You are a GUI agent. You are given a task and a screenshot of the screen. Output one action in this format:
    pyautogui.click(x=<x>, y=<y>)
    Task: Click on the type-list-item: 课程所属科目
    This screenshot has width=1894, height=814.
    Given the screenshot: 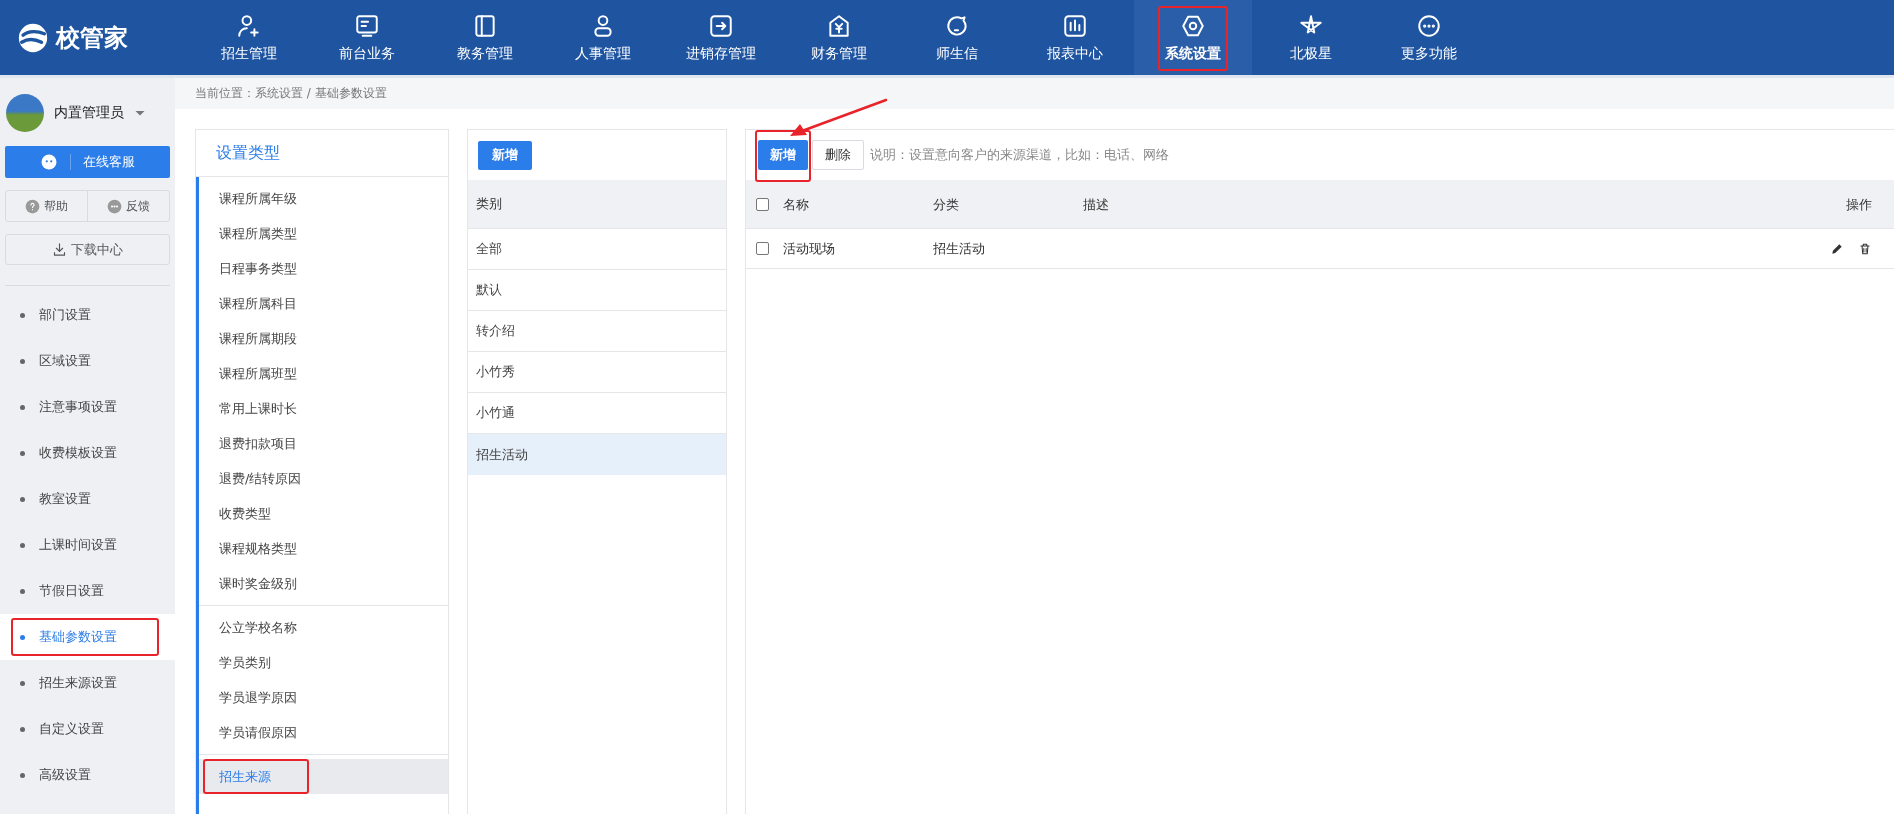 What is the action you would take?
    pyautogui.click(x=323, y=303)
    